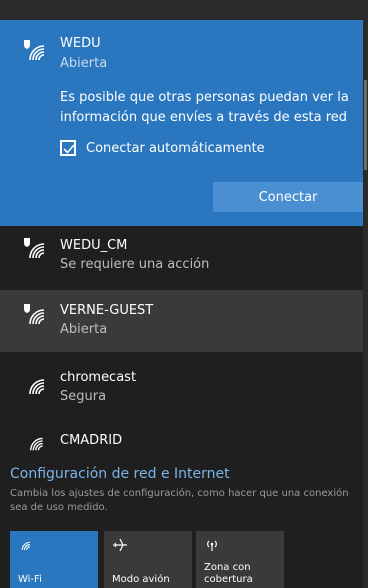 Image resolution: width=368 pixels, height=588 pixels. I want to click on airplane-tile-label: Modo avión, so click(141, 579).